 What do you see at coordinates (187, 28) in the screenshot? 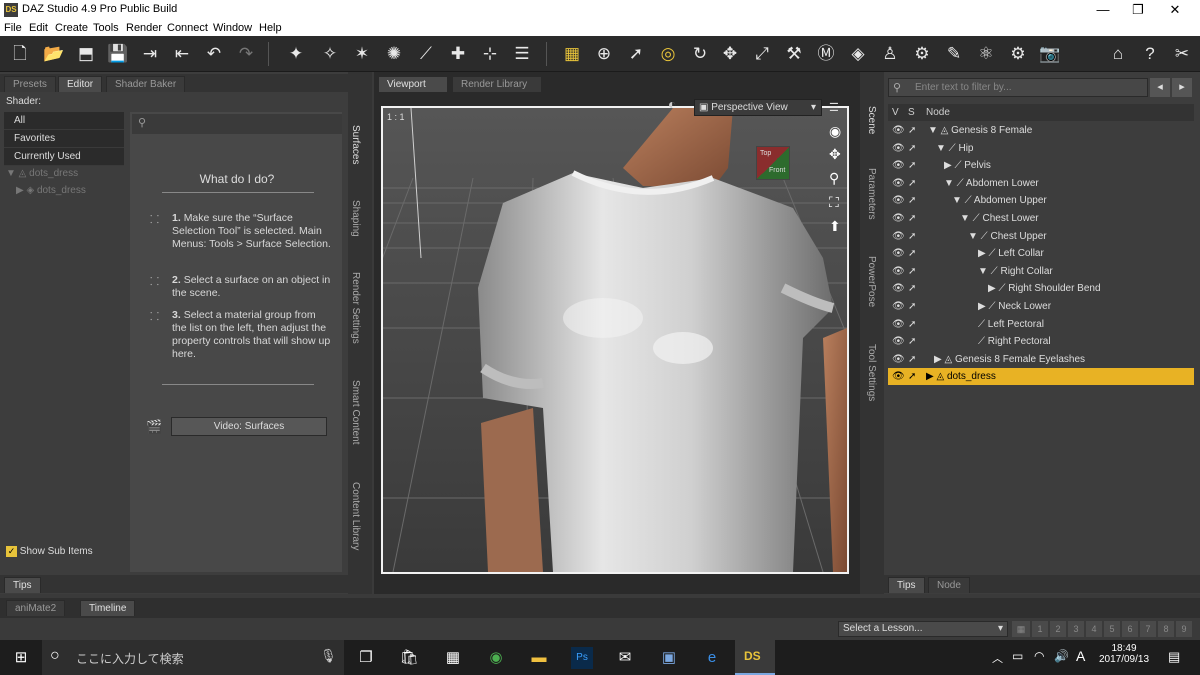
I see `menu-connect: Connect` at bounding box center [187, 28].